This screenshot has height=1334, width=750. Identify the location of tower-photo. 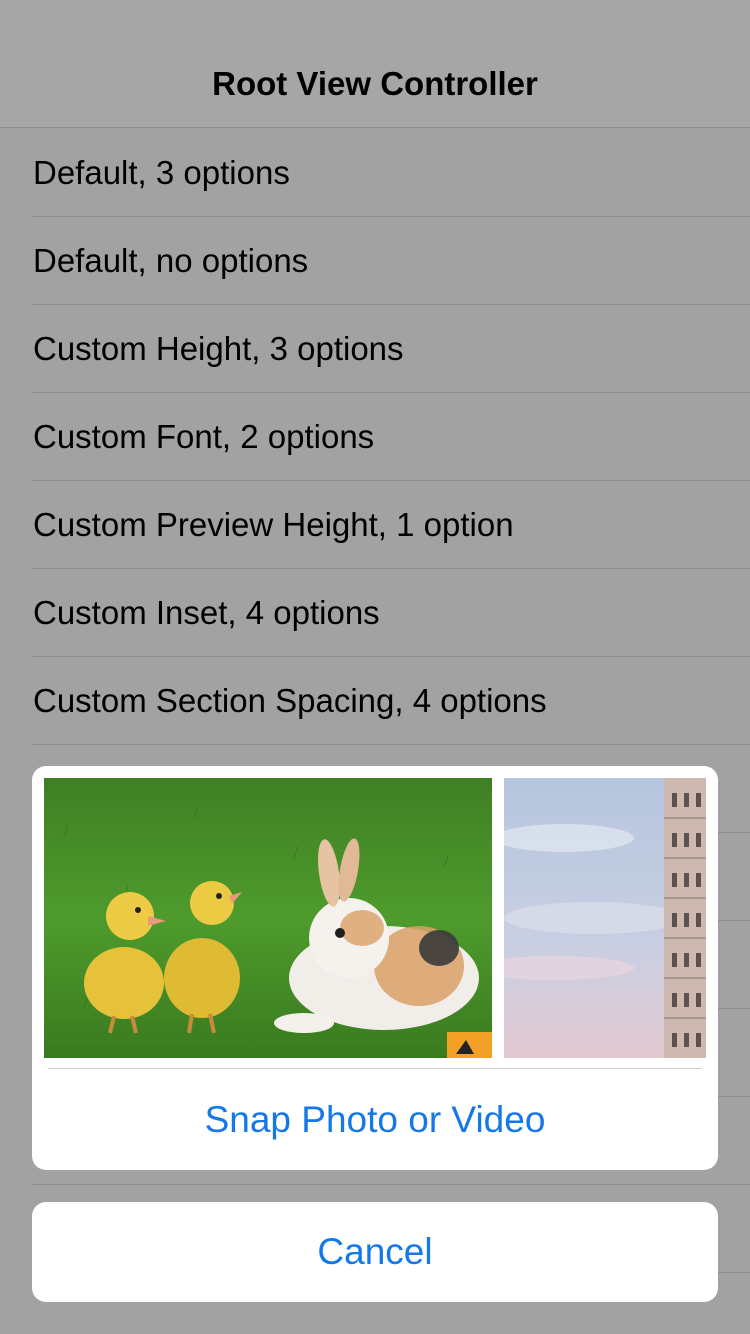
(605, 918).